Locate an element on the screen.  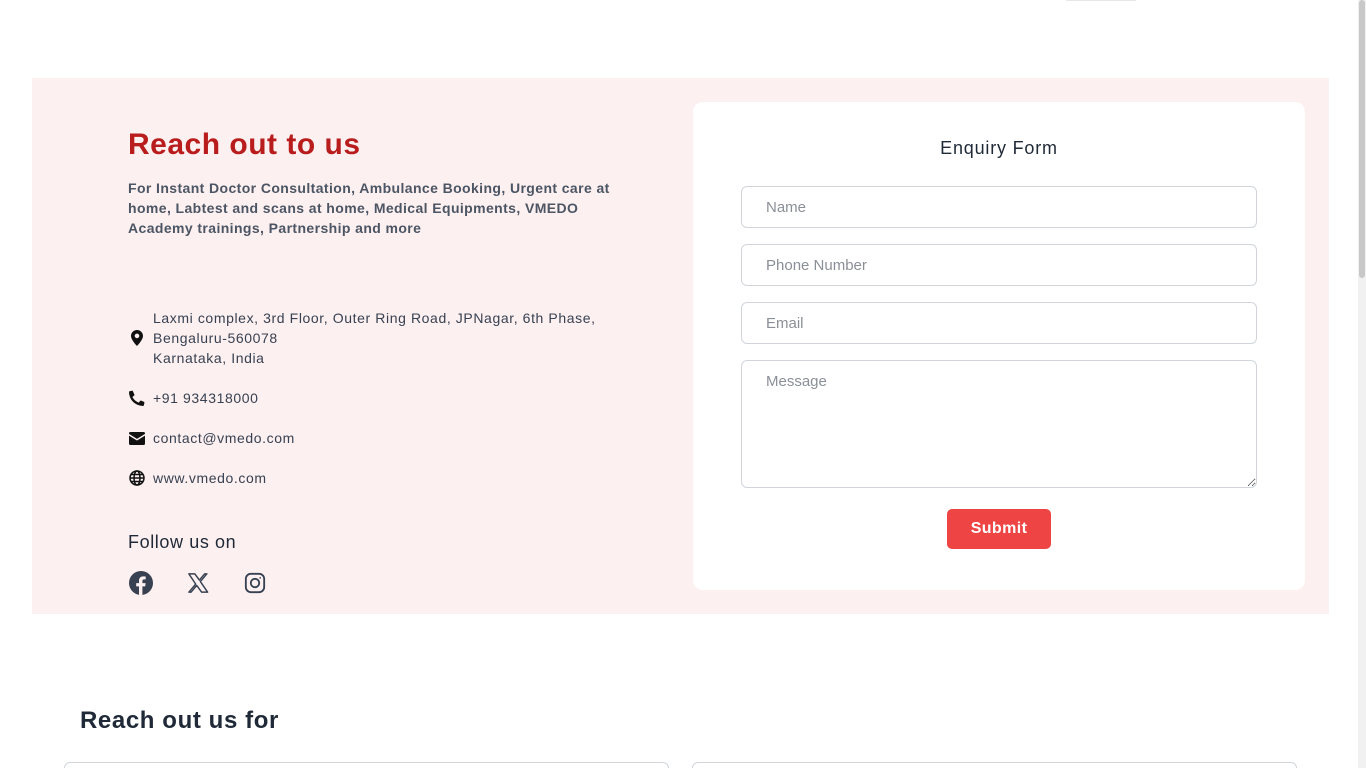
follow-label: Follow us on is located at coordinates (182, 542).